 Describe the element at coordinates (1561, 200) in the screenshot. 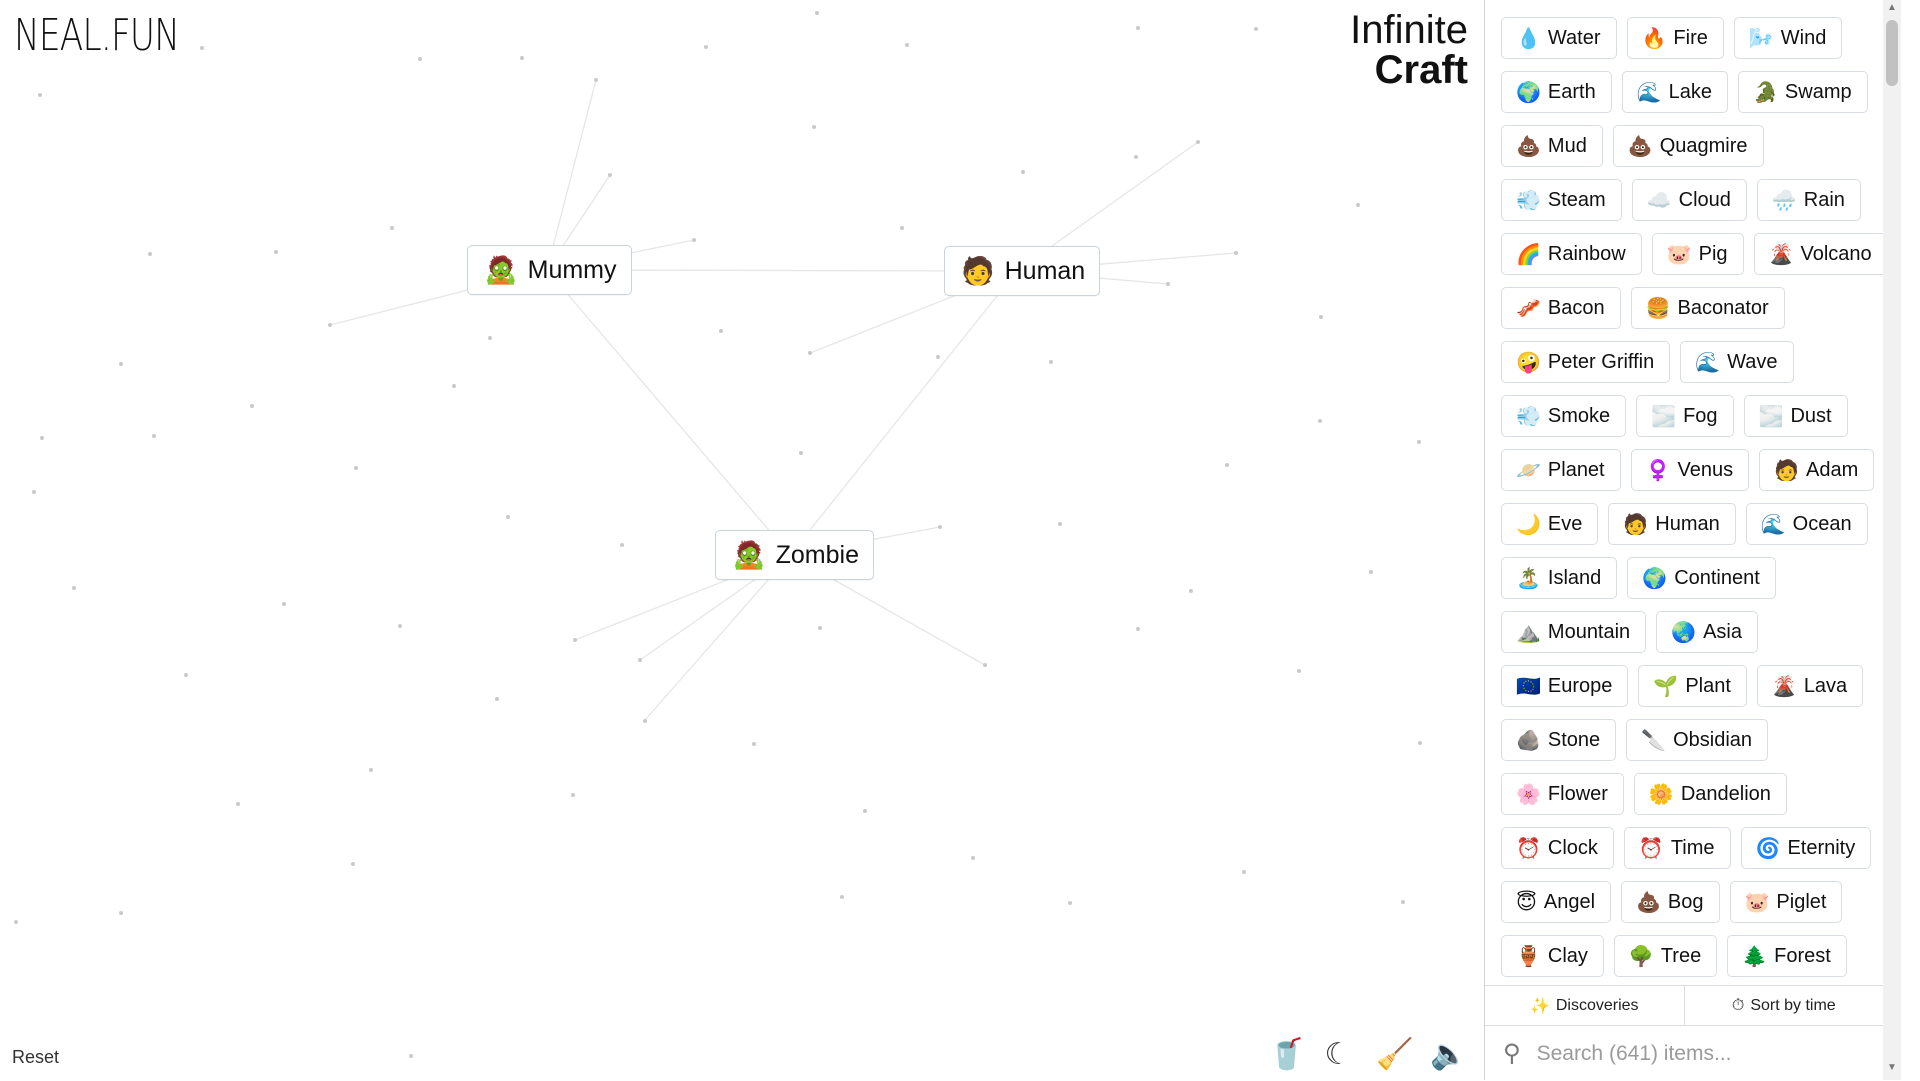

I see `item-chip-steam: 💨 Steam` at that location.